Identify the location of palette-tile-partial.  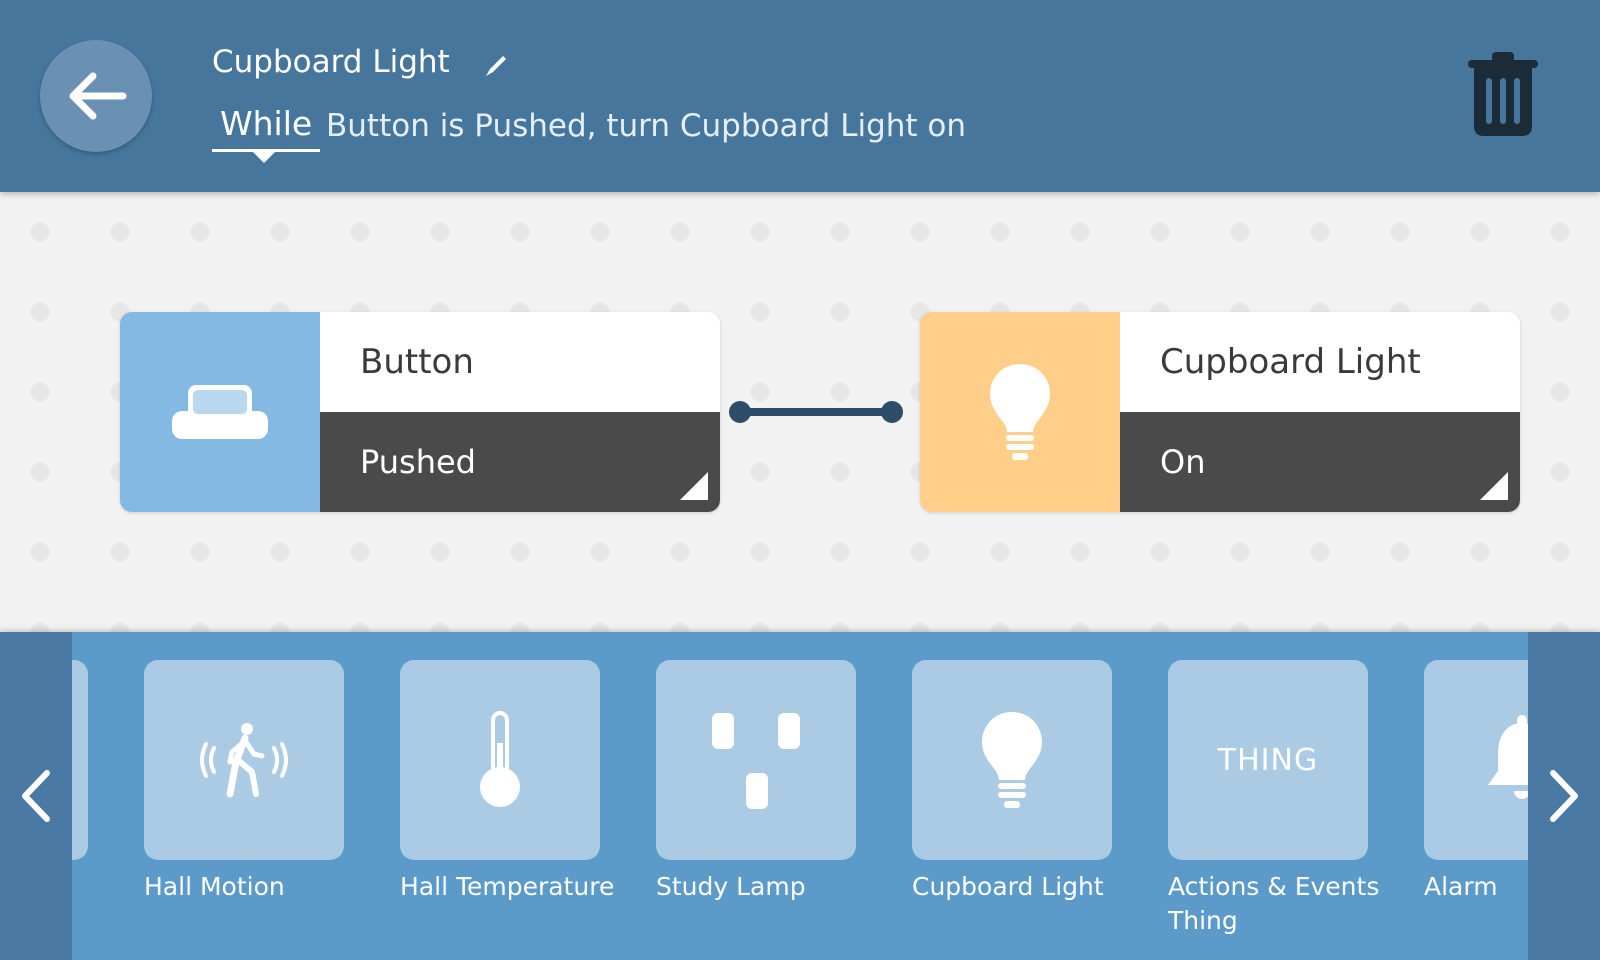
(80, 760).